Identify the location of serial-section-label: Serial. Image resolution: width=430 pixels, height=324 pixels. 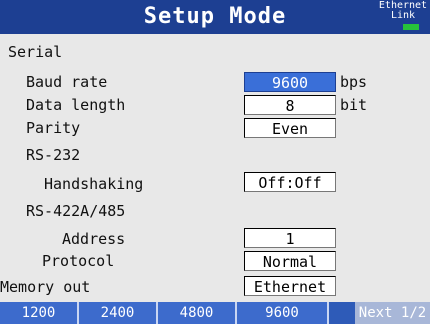
(35, 52).